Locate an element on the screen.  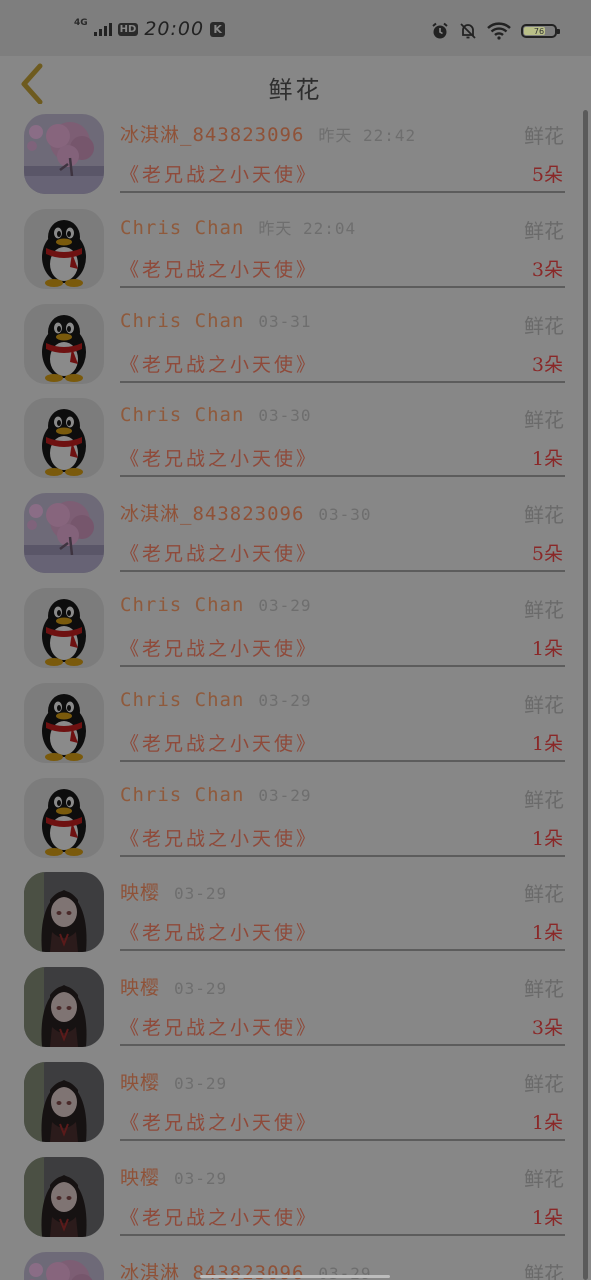
user-name: Chris Chan 昨天 22:04 is located at coordinates (238, 227).